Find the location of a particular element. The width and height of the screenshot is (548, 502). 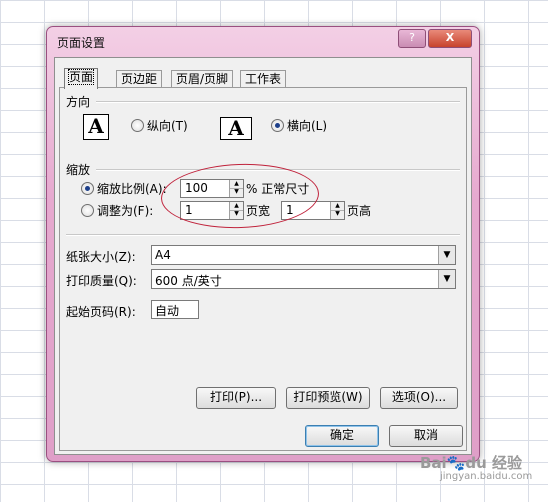

print-quality-value: 600 点/英寸 is located at coordinates (188, 281).